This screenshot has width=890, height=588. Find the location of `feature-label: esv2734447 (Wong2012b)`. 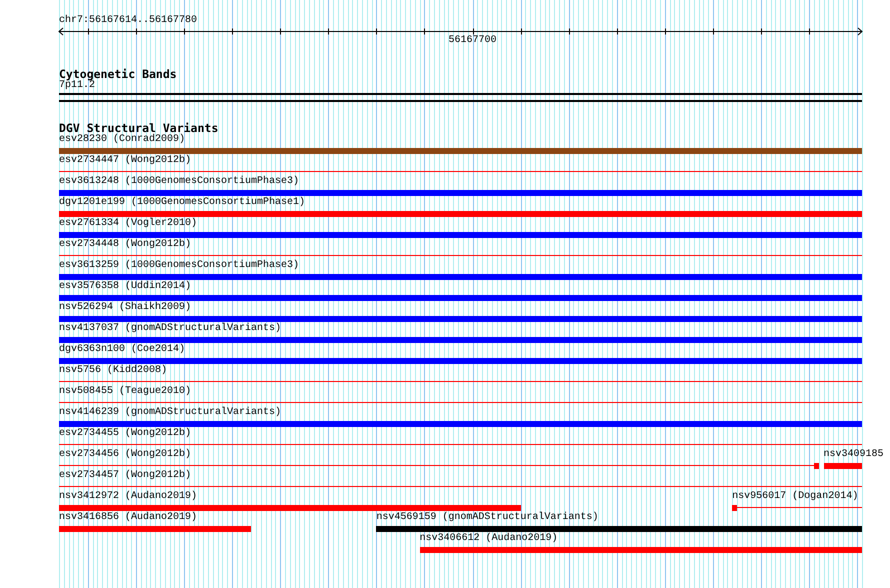

feature-label: esv2734447 (Wong2012b) is located at coordinates (125, 161).